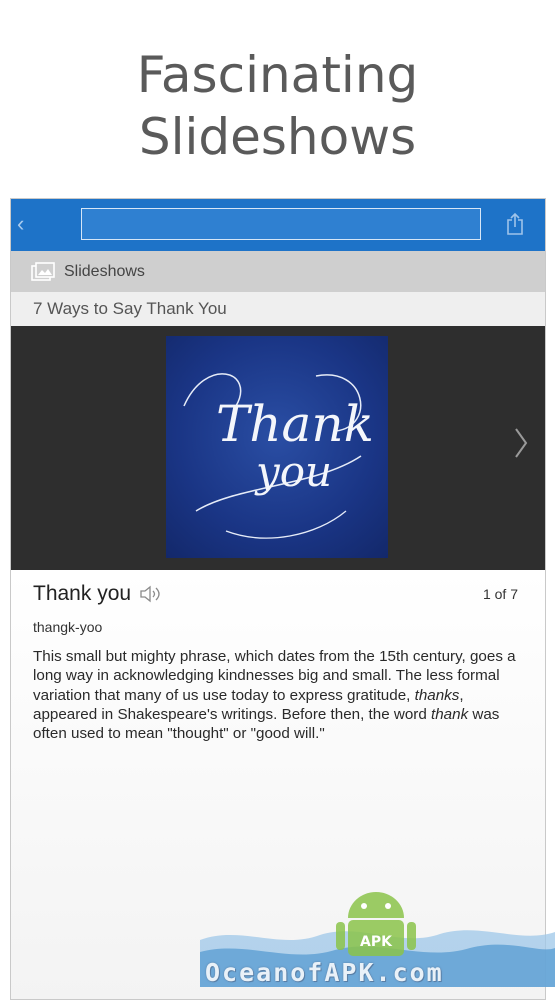 This screenshot has width=555, height=1000. I want to click on thank-you-lettering: Thank you, so click(278, 456).